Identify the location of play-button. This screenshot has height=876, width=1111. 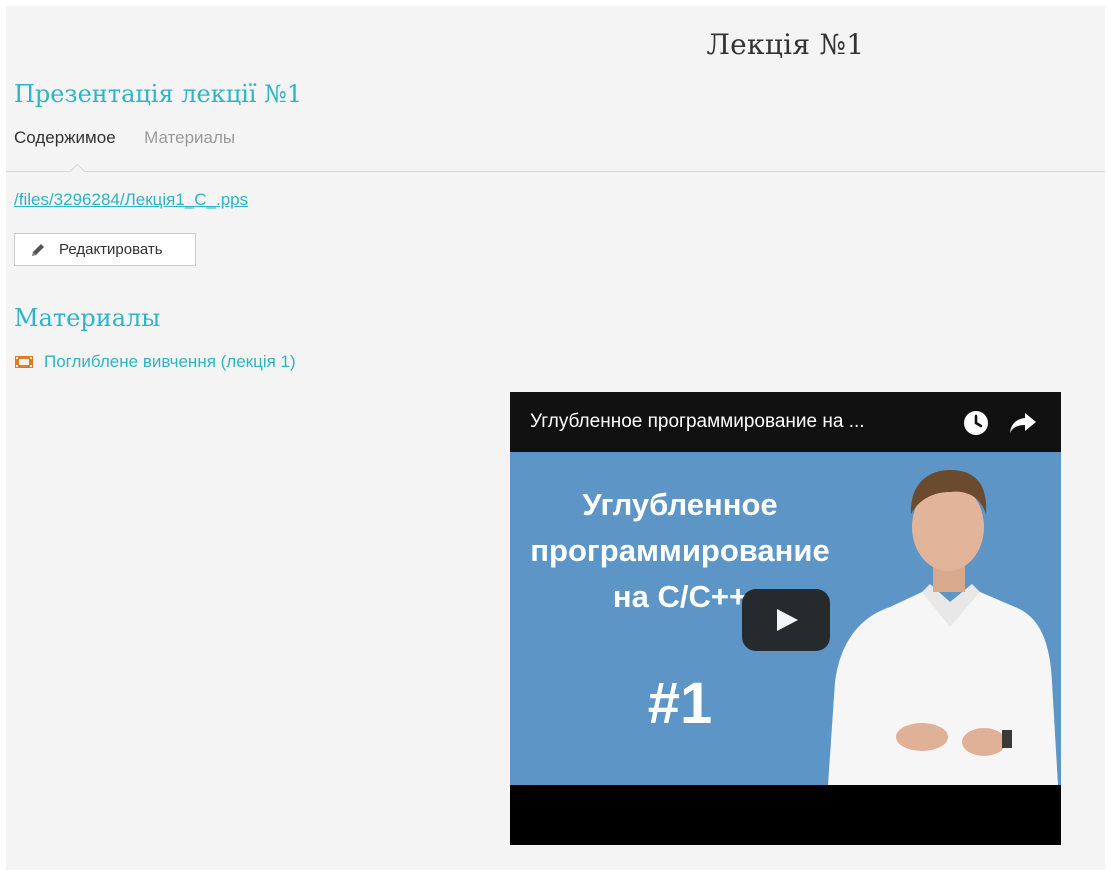
(786, 620).